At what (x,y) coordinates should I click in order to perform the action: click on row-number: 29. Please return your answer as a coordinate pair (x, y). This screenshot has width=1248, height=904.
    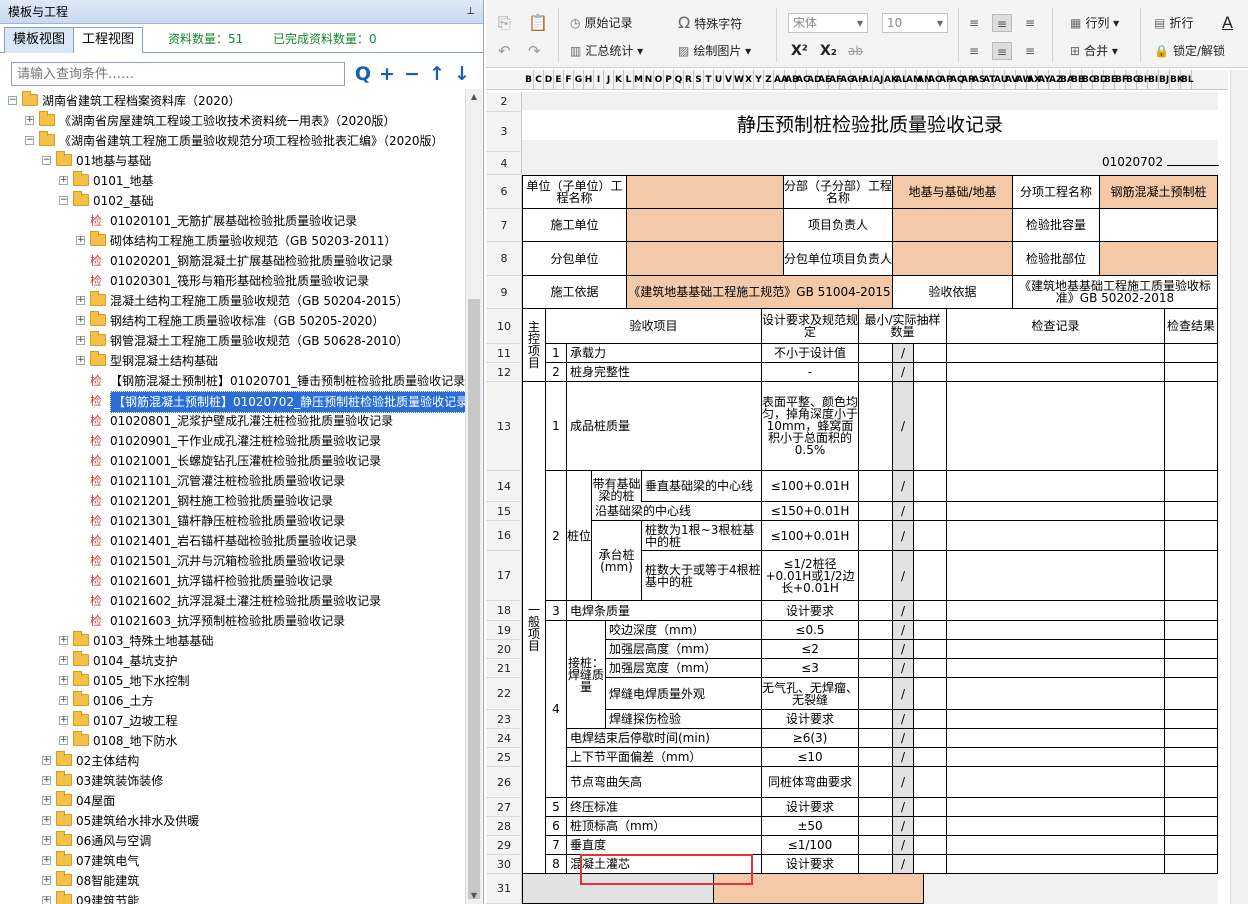
    Looking at the image, I should click on (504, 845).